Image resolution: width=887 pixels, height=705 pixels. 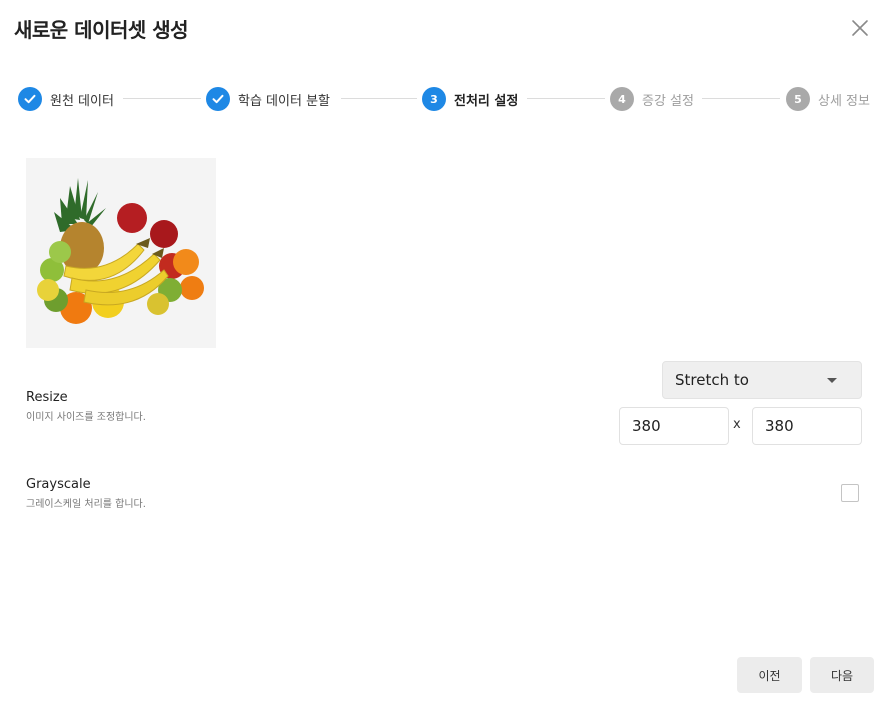 What do you see at coordinates (712, 380) in the screenshot?
I see `resize-mode-value: Stretch to` at bounding box center [712, 380].